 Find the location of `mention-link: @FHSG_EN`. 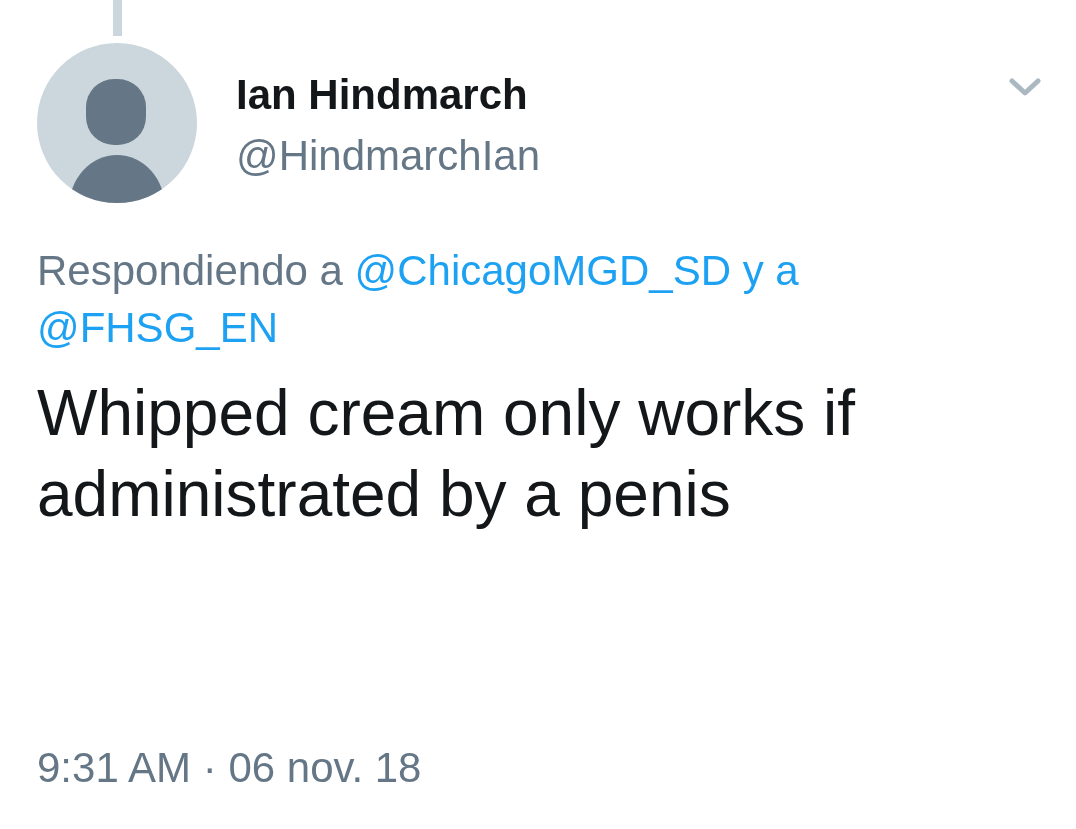

mention-link: @FHSG_EN is located at coordinates (157, 327).